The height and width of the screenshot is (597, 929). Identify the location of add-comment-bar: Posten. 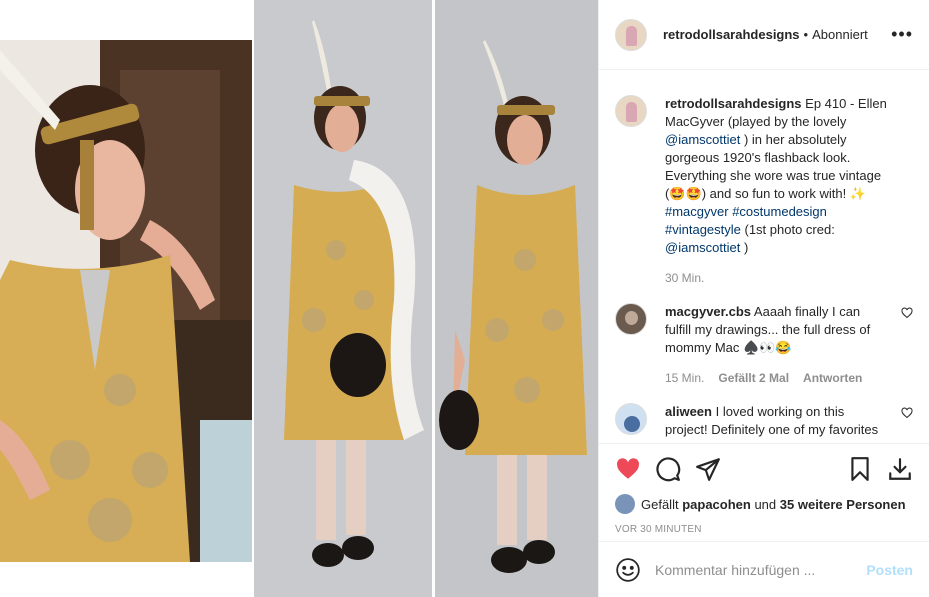
(764, 569).